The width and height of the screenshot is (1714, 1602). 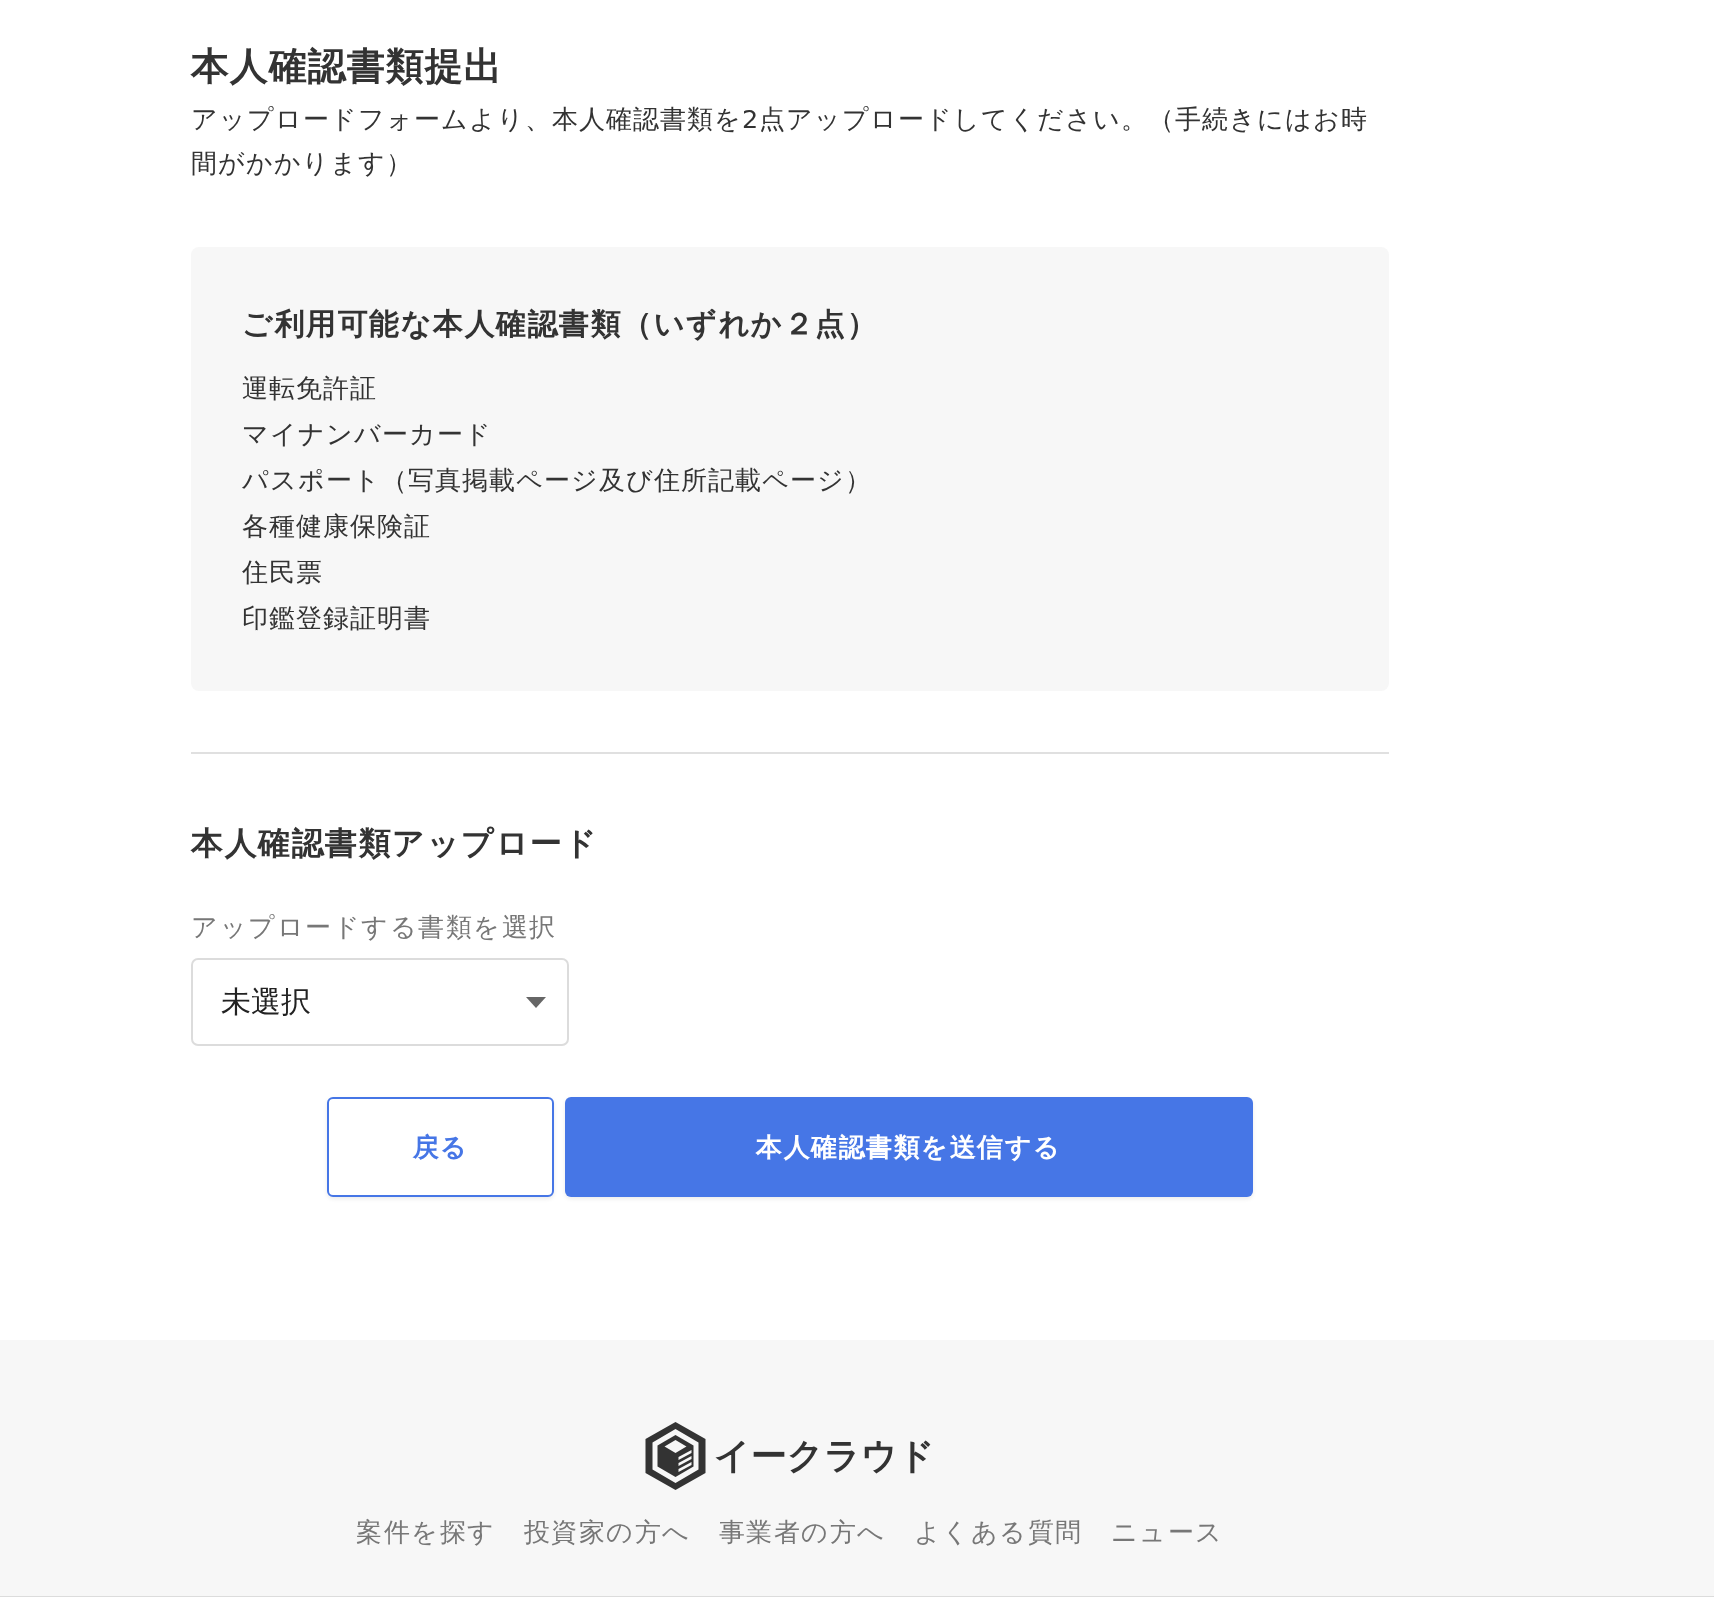 What do you see at coordinates (310, 388) in the screenshot?
I see `document-type-item: 運転免許証` at bounding box center [310, 388].